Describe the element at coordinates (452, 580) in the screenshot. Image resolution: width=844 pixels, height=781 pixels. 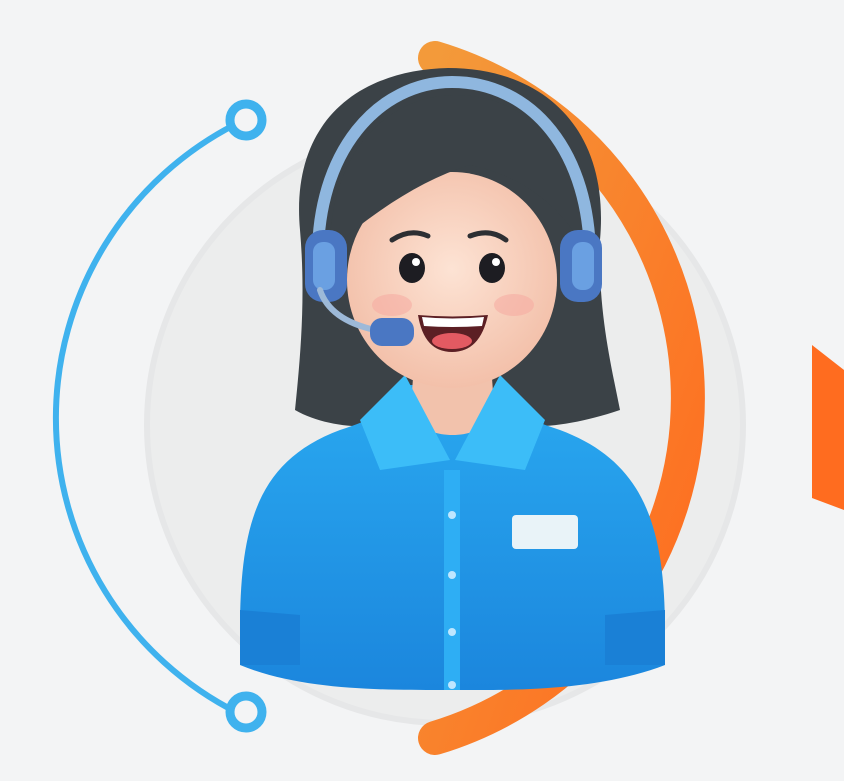
I see `shirt-placket` at that location.